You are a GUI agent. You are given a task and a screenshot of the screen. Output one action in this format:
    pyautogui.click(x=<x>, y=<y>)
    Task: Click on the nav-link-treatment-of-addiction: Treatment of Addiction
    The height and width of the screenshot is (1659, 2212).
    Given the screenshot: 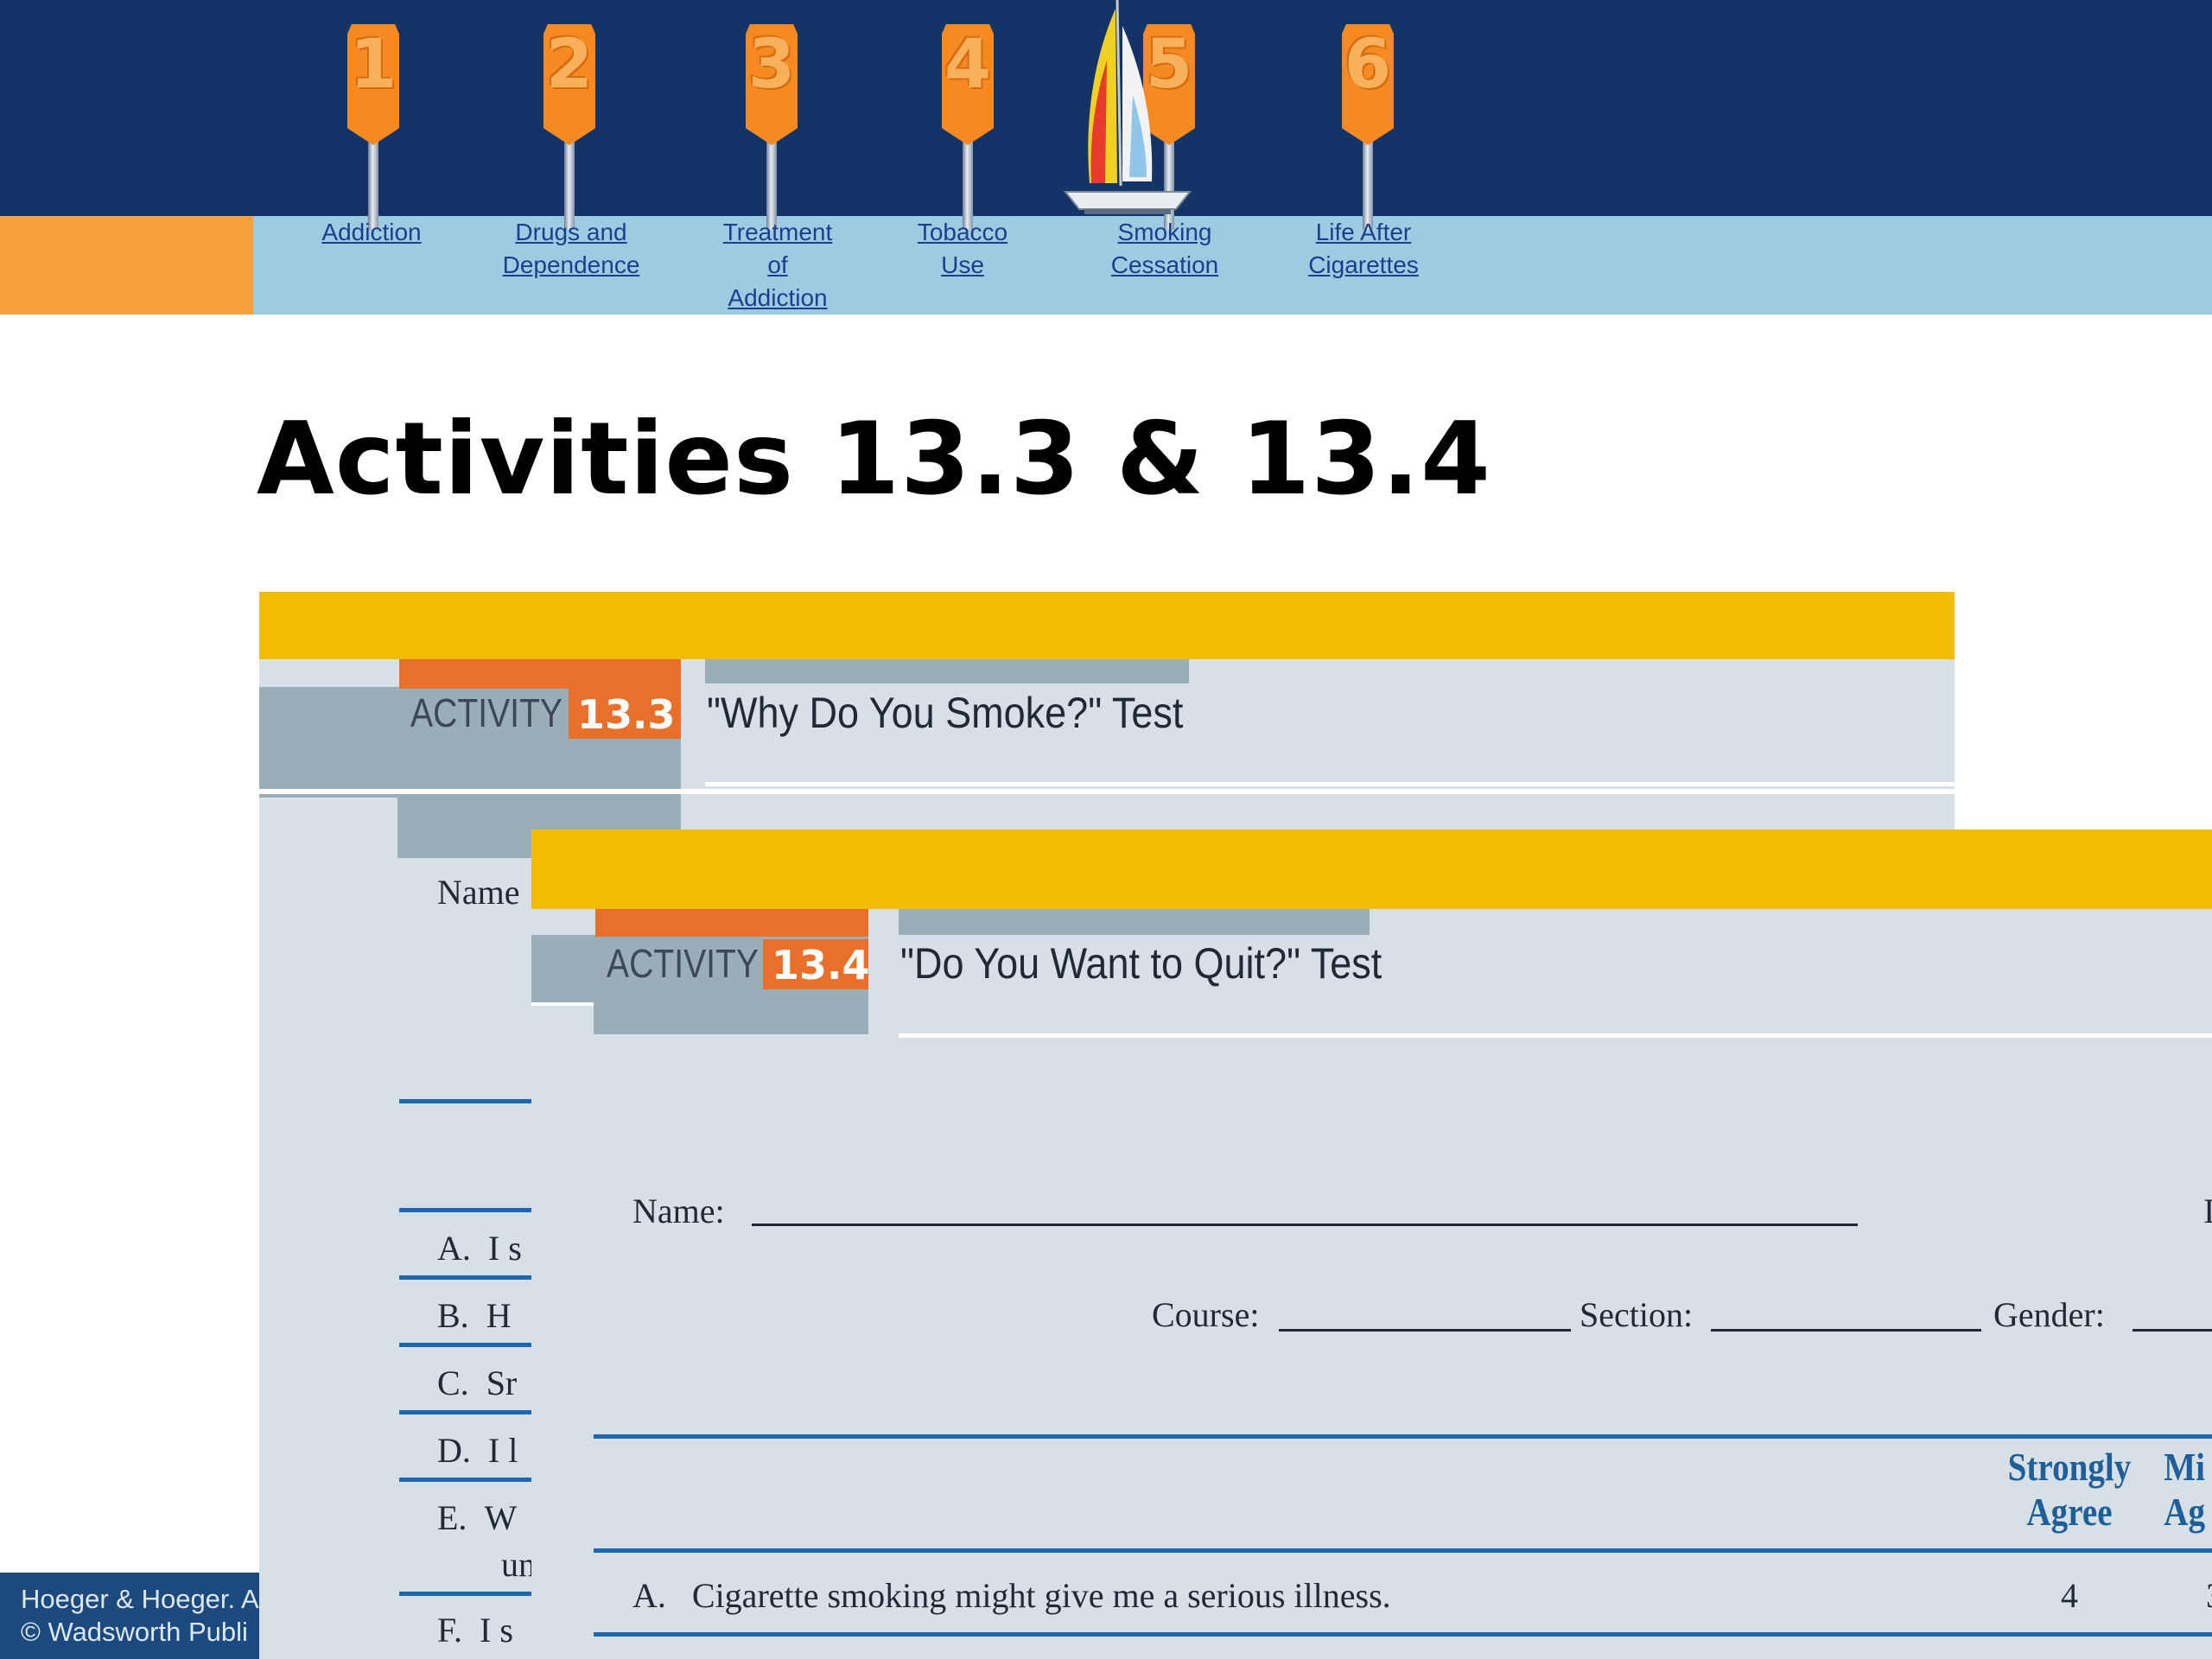 What is the action you would take?
    pyautogui.click(x=777, y=265)
    